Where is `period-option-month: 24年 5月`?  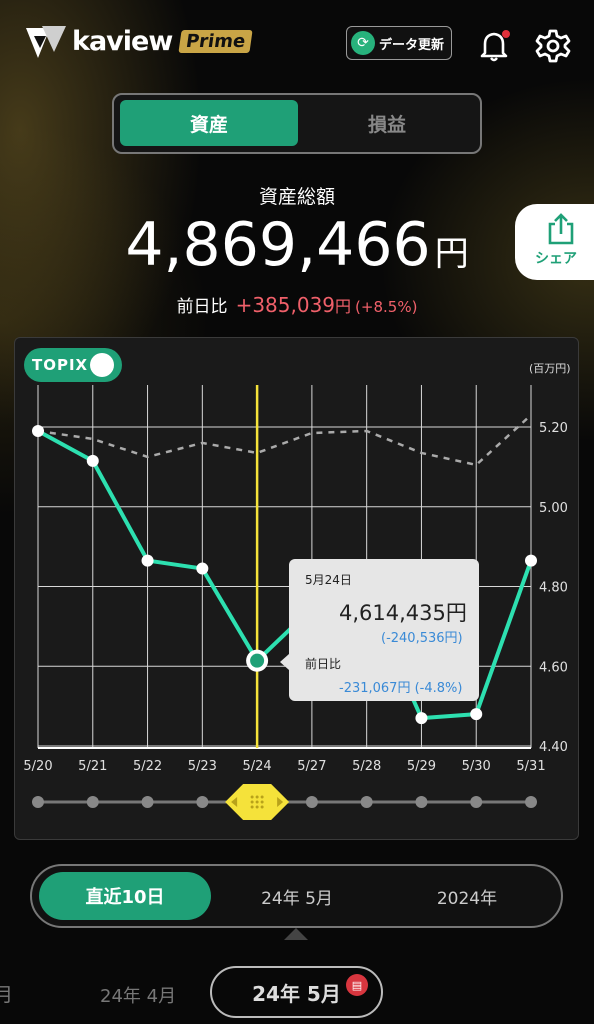 period-option-month: 24年 5月 is located at coordinates (297, 896).